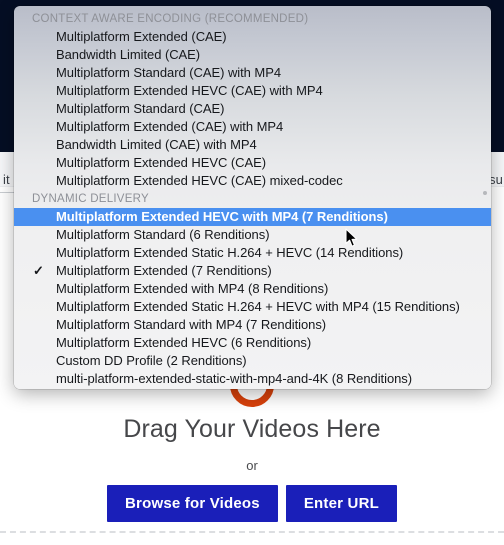 This screenshot has height=545, width=504. Describe the element at coordinates (140, 108) in the screenshot. I see `menu-item-label: Multiplatform Standard (CAE)` at that location.